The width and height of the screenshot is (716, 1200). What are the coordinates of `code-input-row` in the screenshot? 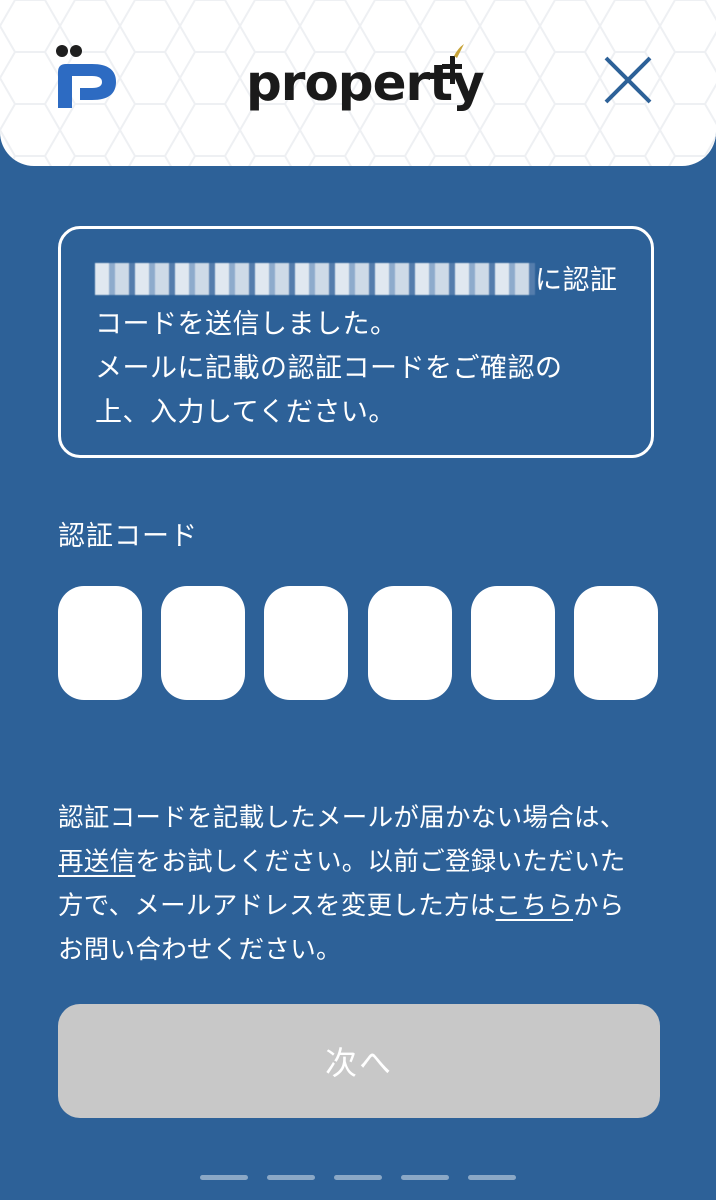 It's located at (359, 643).